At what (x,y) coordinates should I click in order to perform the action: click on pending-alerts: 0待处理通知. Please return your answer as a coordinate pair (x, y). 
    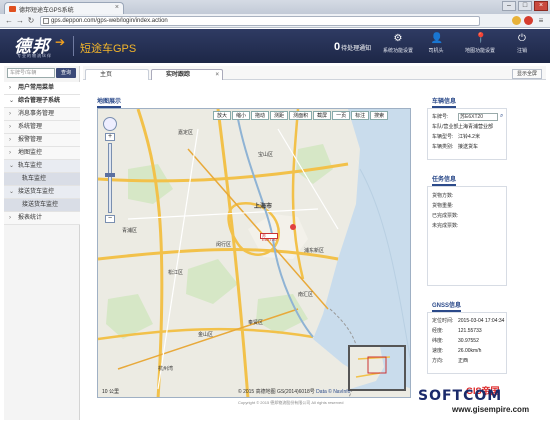
    Looking at the image, I should click on (352, 47).